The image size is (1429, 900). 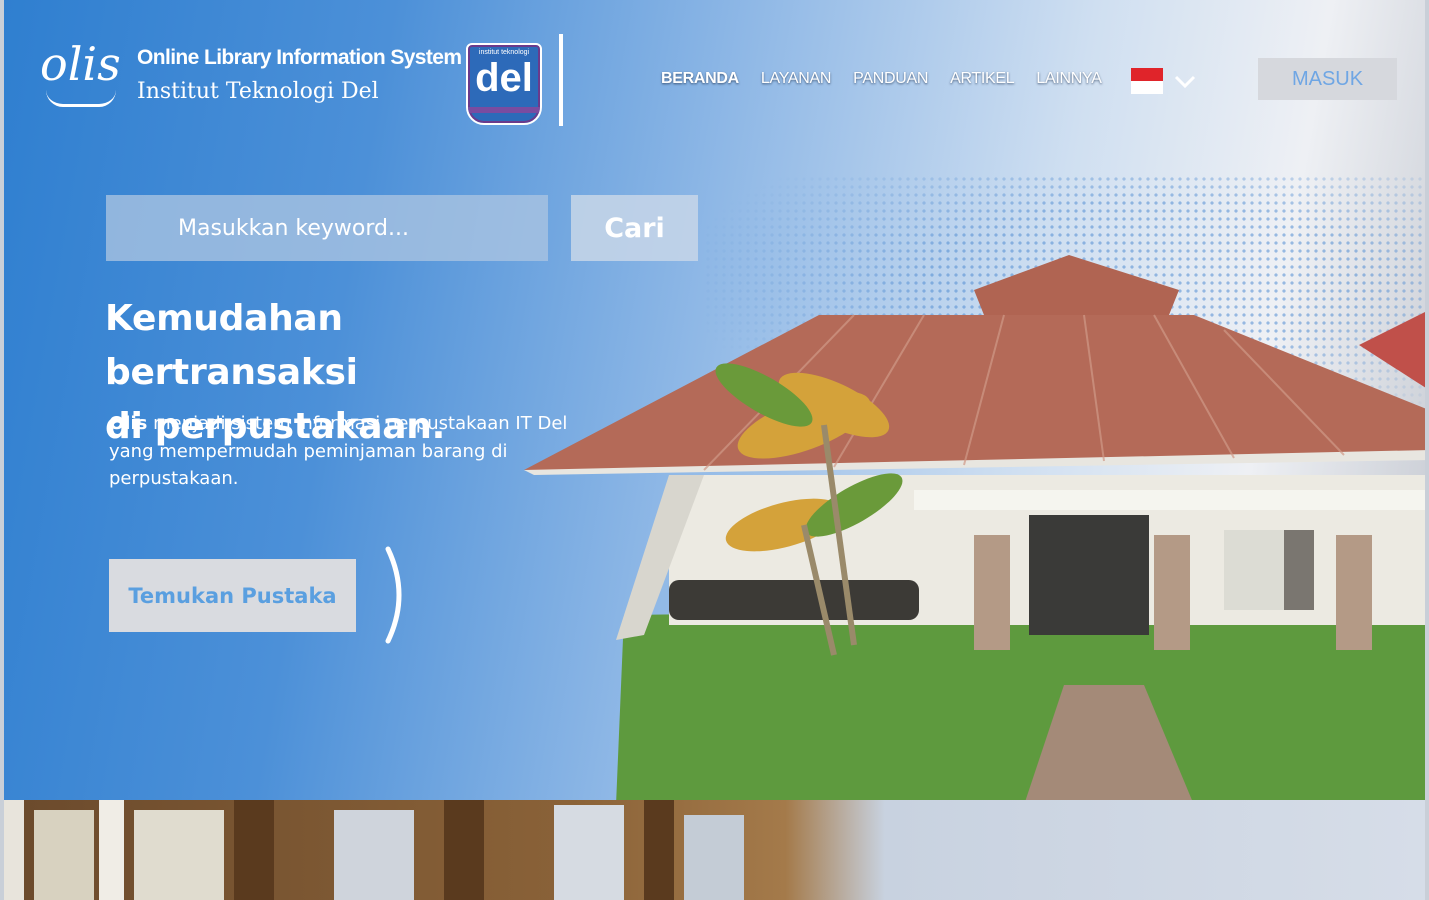 I want to click on bookshelf-illustration, so click(x=374, y=850).